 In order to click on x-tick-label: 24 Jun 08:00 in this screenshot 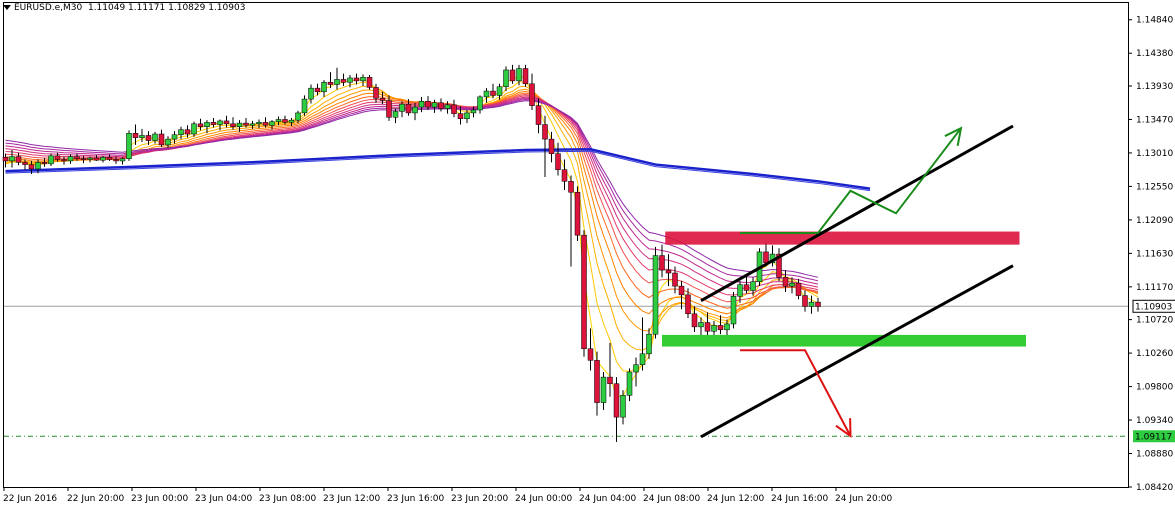, I will do `click(671, 499)`.